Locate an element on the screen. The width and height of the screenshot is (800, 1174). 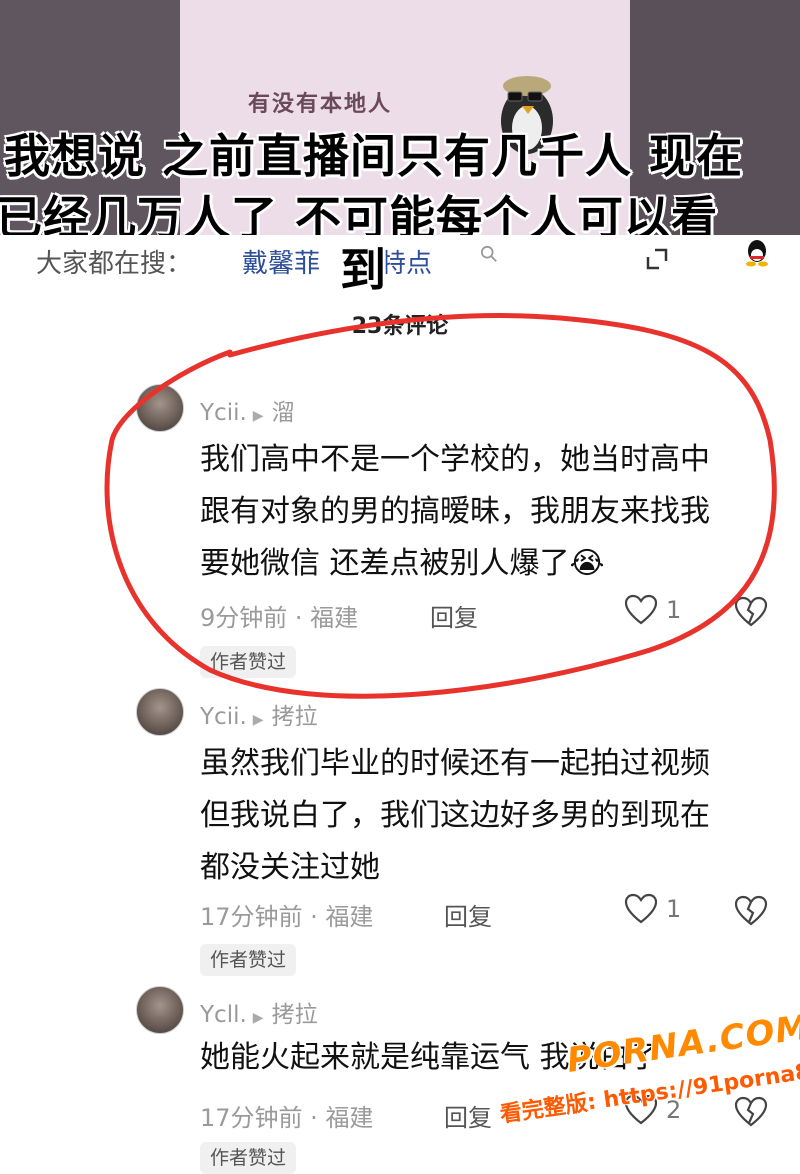
comments-count-header: 23条评论 is located at coordinates (400, 326).